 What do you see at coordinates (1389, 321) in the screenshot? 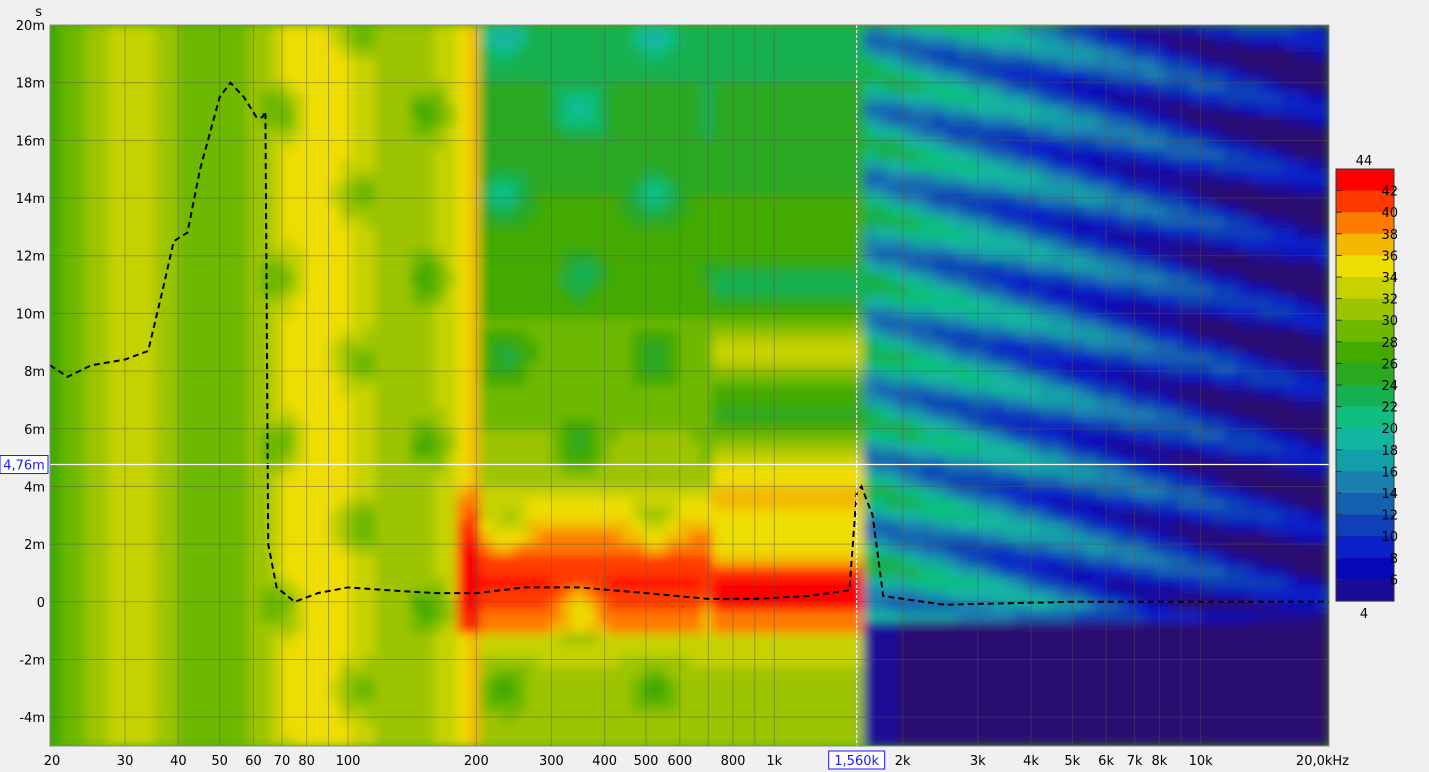
I see `colorbar-tick-label: 30` at bounding box center [1389, 321].